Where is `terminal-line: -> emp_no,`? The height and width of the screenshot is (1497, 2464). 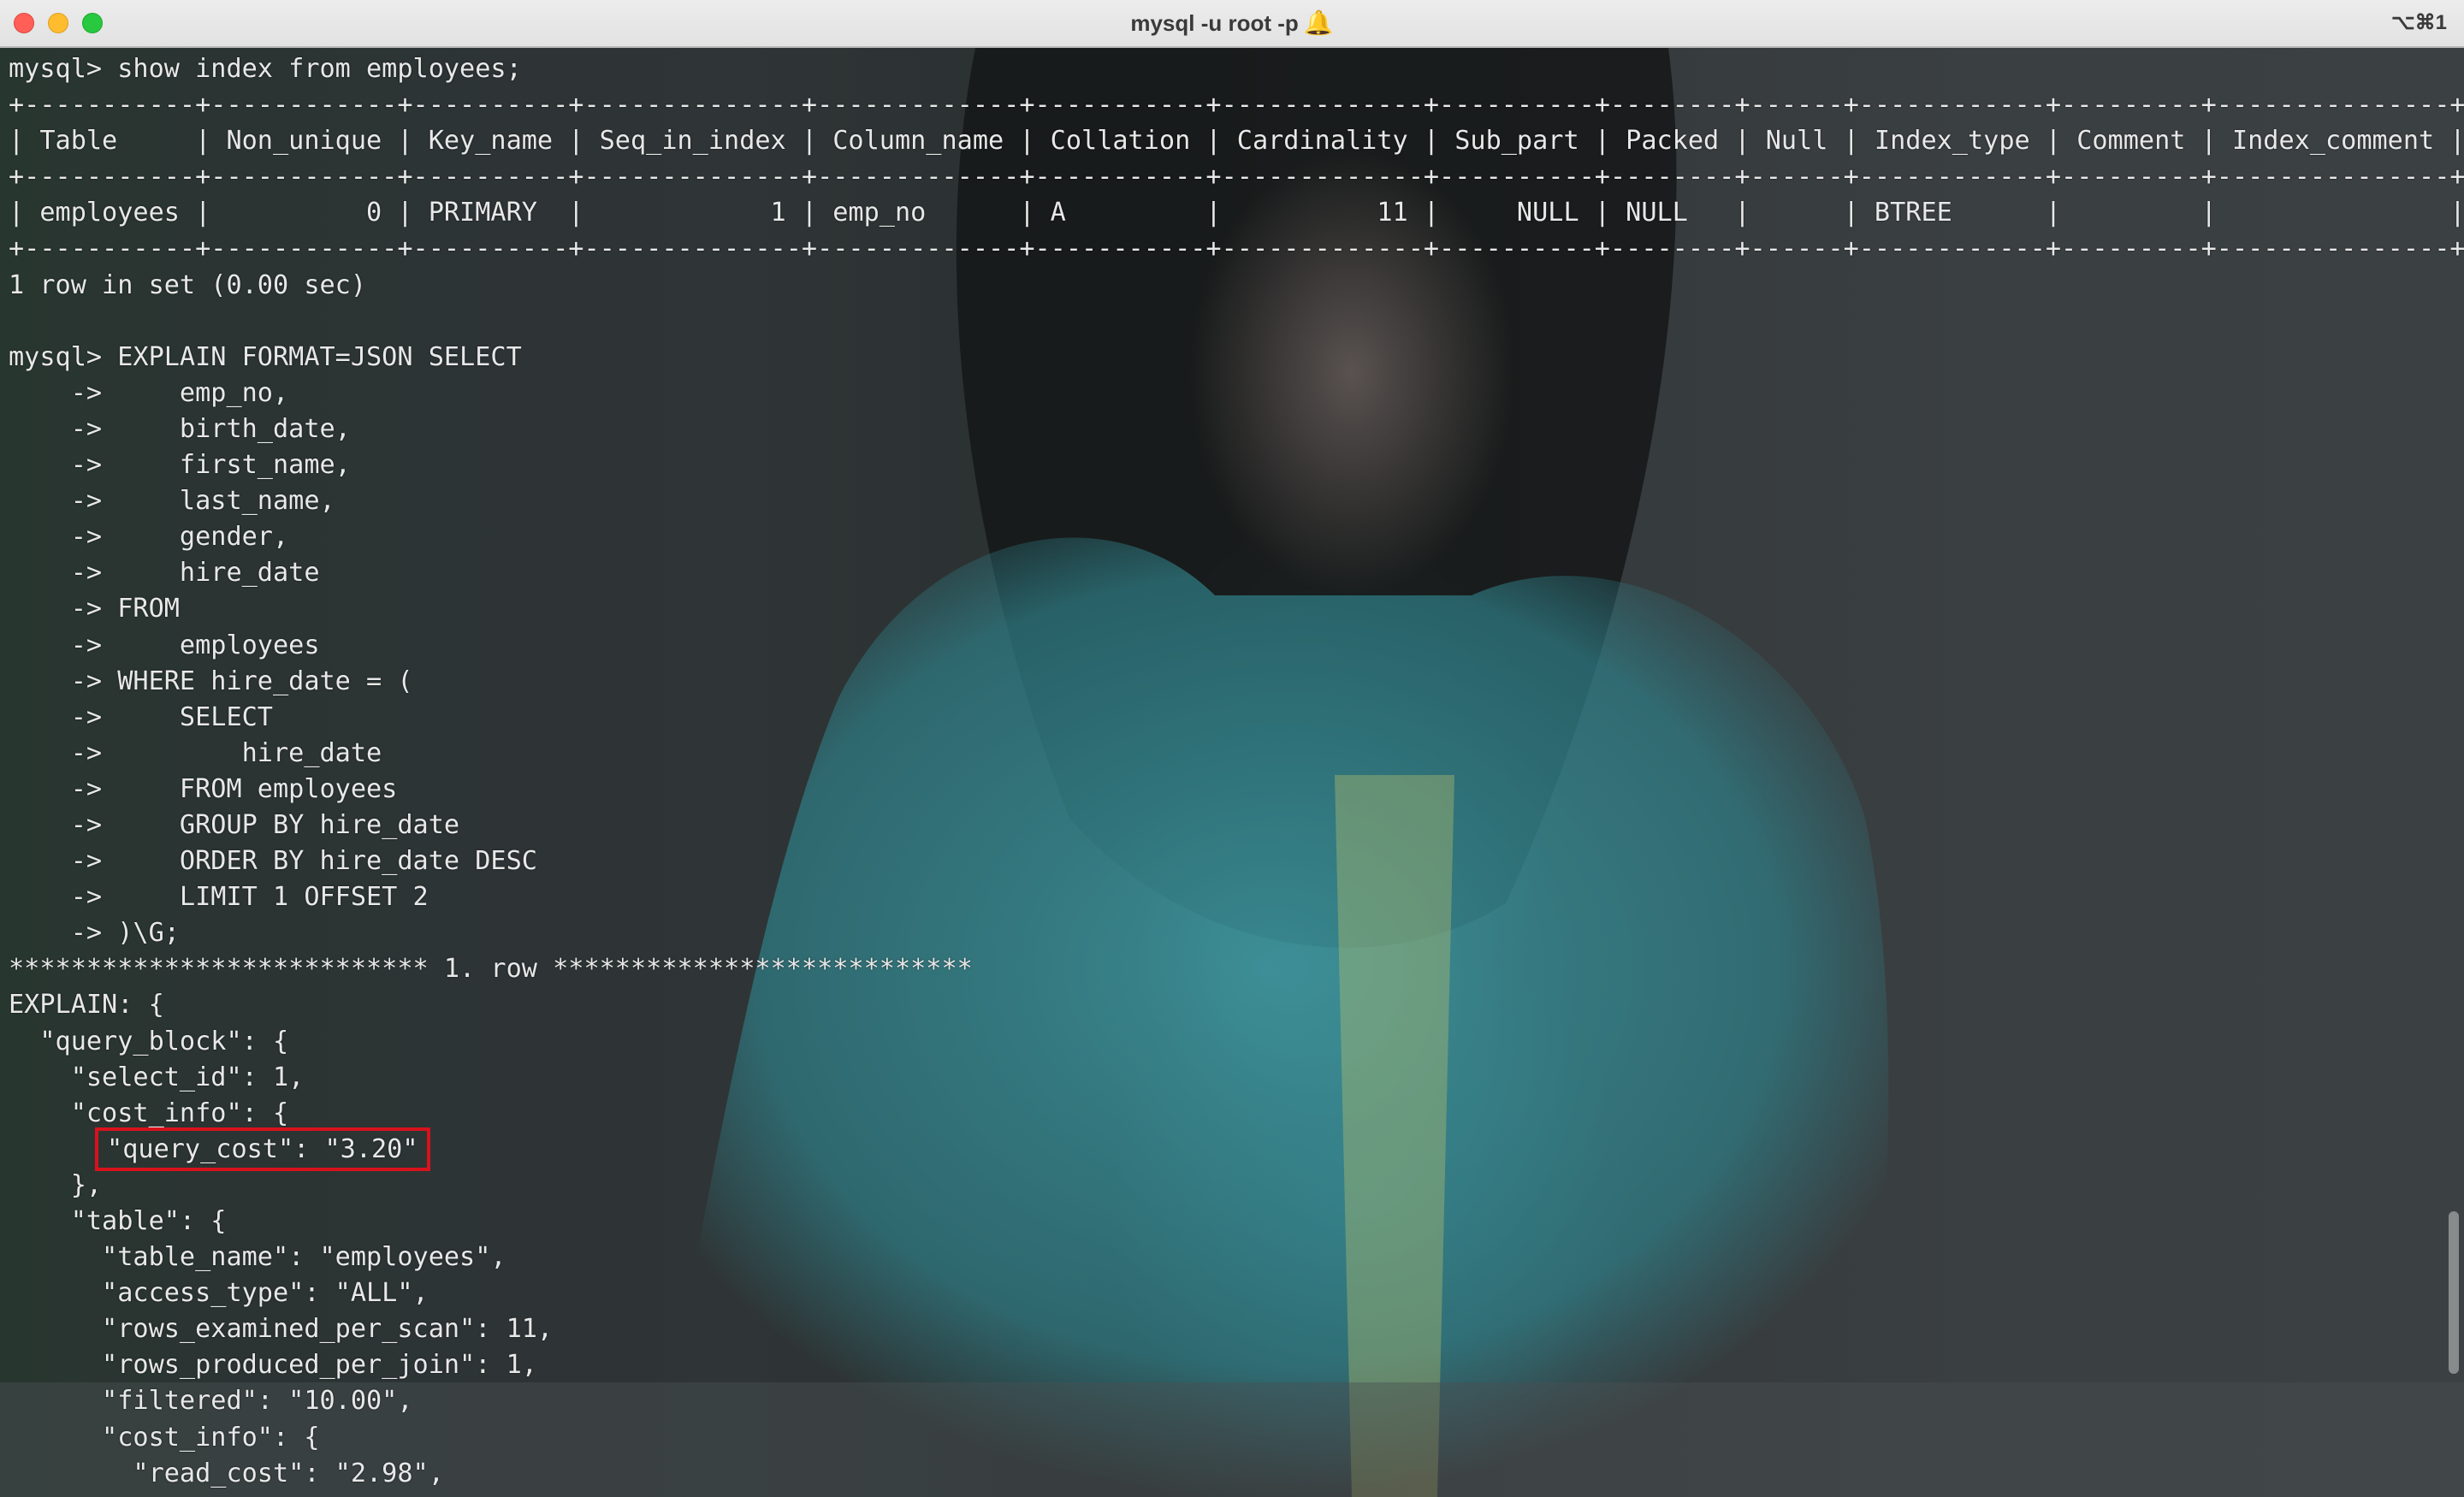 terminal-line: -> emp_no, is located at coordinates (149, 392).